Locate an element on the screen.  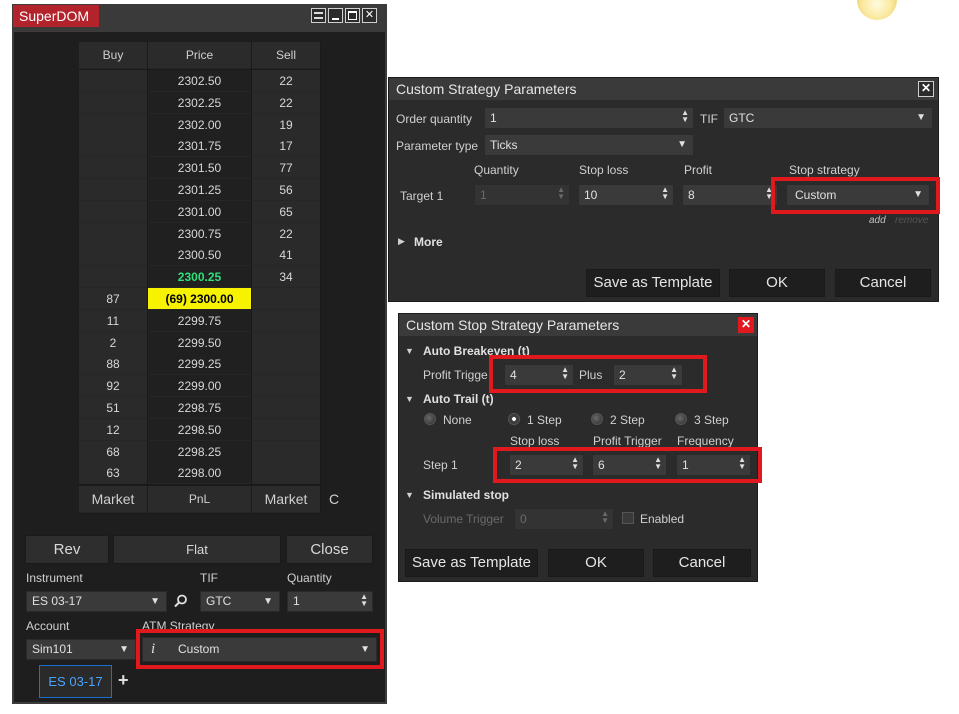
price-cell: 2299.50 is located at coordinates (199, 343).